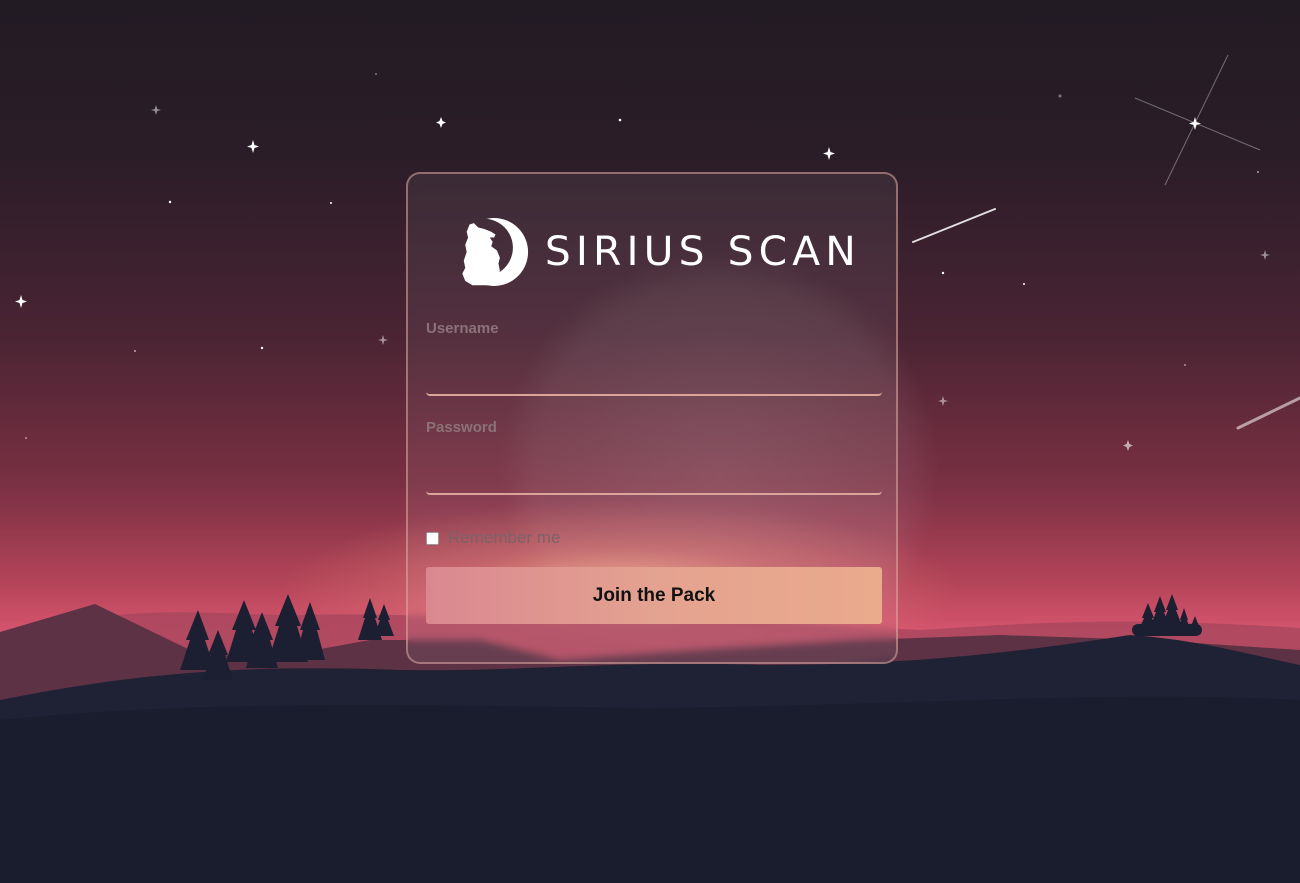 This screenshot has height=883, width=1300. What do you see at coordinates (654, 595) in the screenshot?
I see `join-the-pack-button: Join the Pack` at bounding box center [654, 595].